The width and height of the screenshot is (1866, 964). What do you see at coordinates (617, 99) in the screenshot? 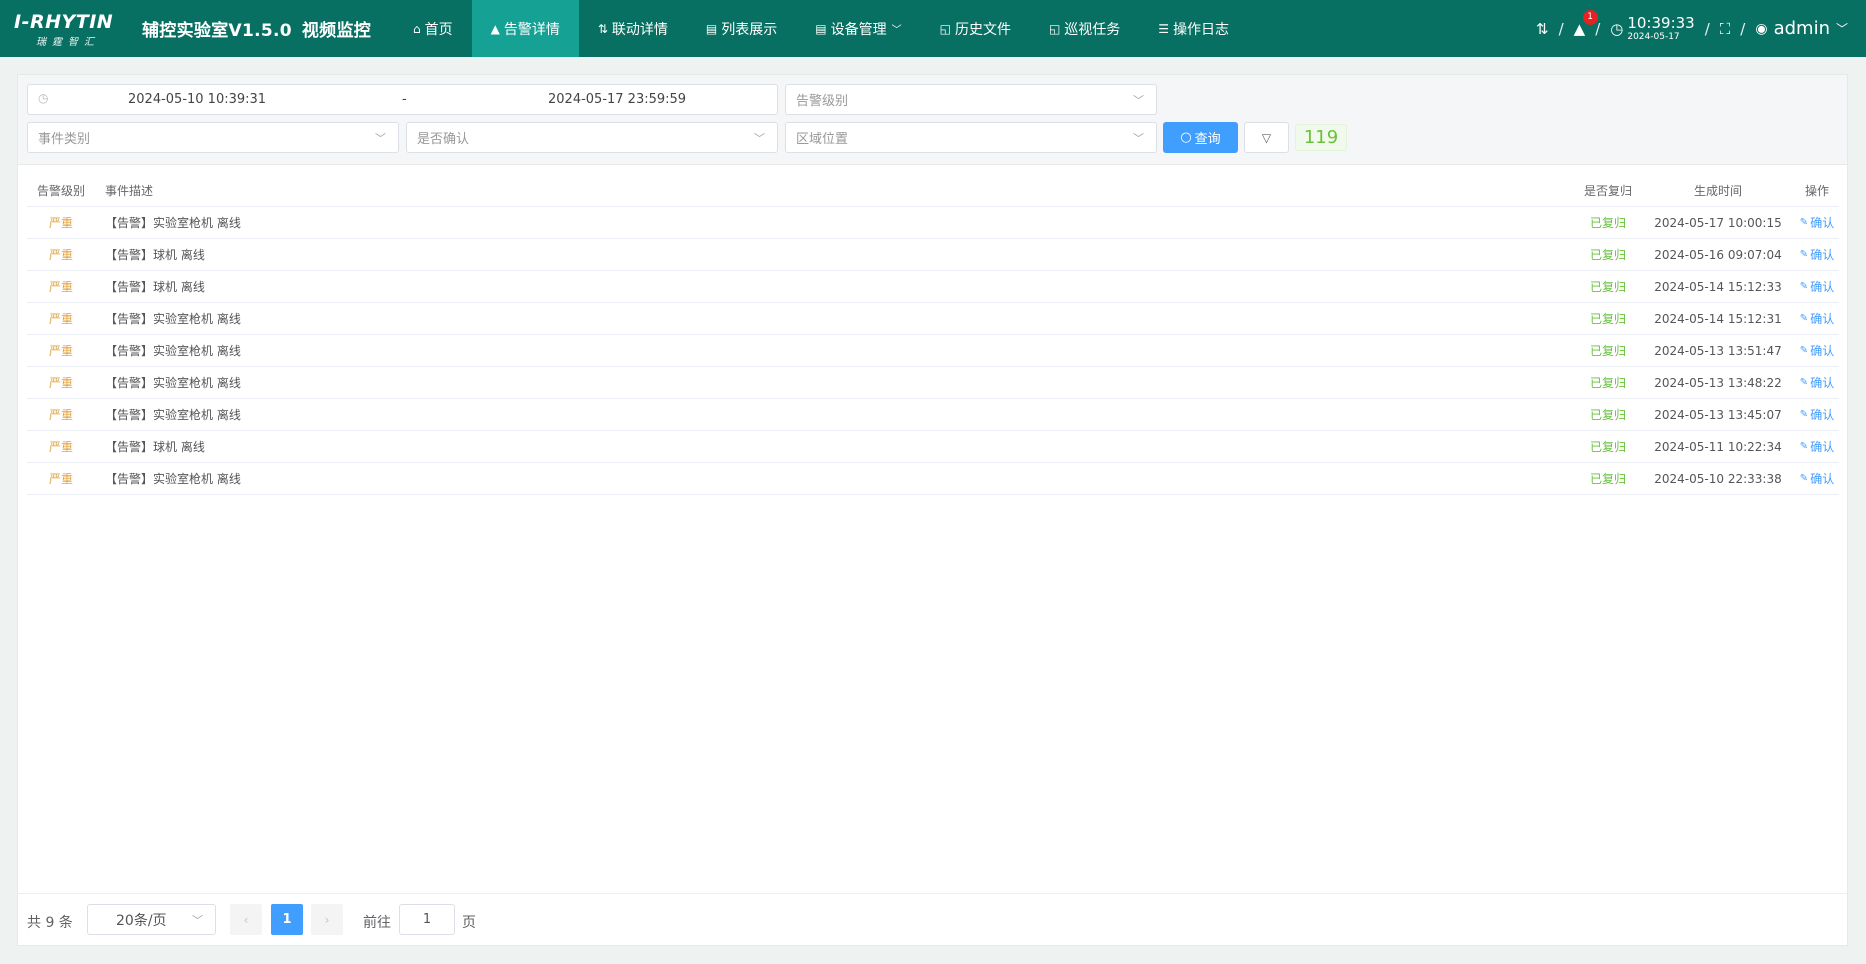
I see `end-date: 2024-05-17 23:59:59` at bounding box center [617, 99].